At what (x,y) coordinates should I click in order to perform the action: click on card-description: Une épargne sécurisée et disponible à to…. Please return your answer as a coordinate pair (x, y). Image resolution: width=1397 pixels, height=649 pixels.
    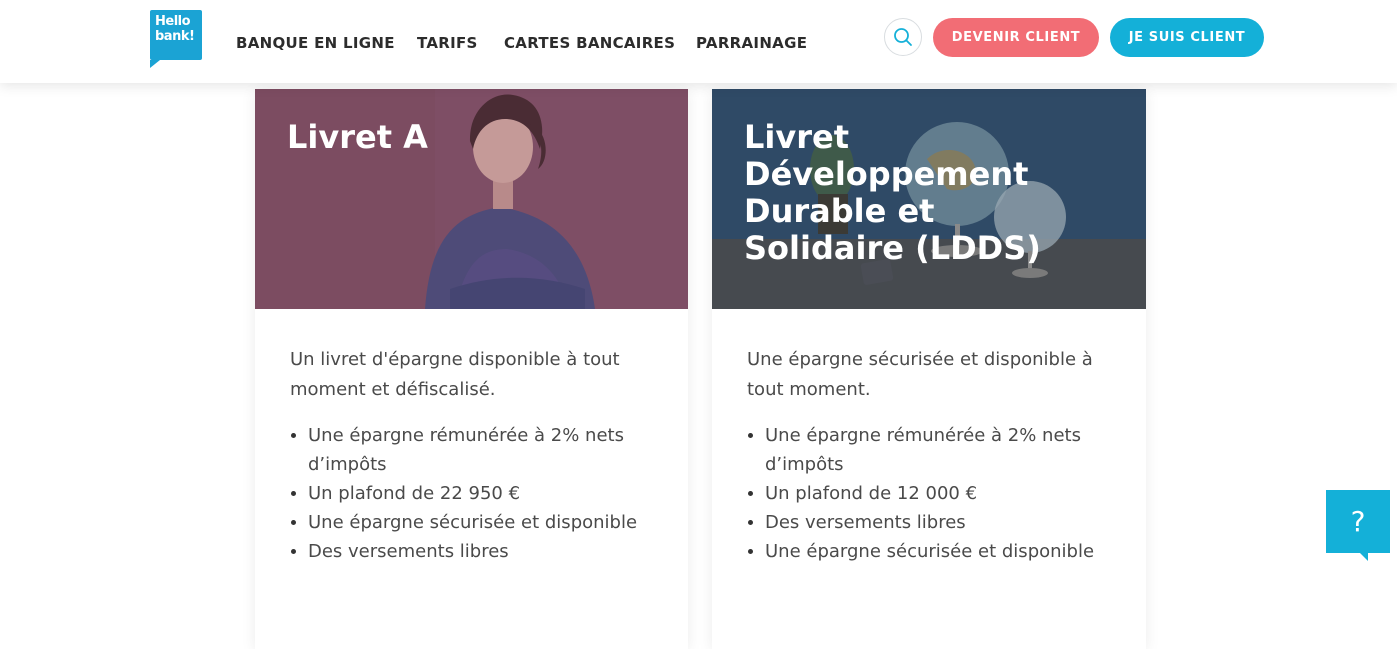
    Looking at the image, I should click on (920, 374).